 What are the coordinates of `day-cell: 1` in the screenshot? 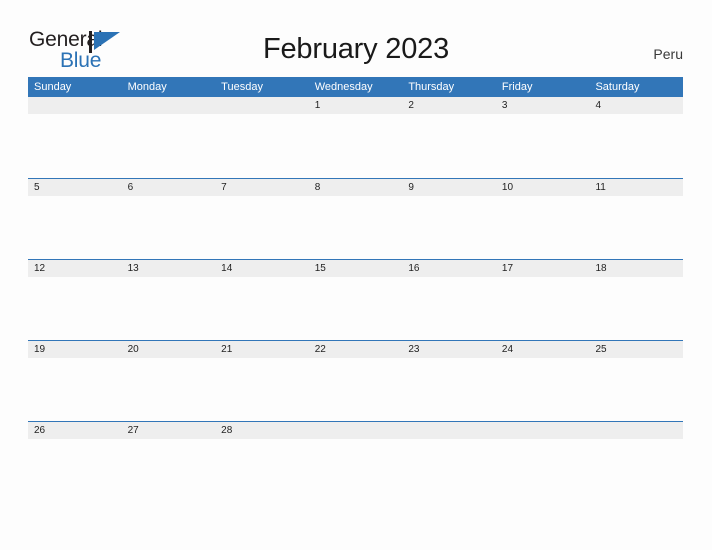 It's located at (356, 137).